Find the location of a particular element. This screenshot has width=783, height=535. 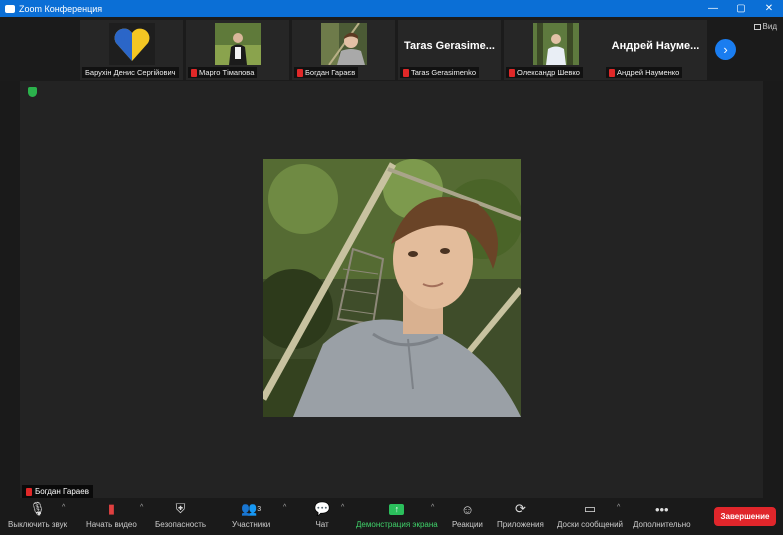

shield-icon: ⛨ is located at coordinates (180, 508).